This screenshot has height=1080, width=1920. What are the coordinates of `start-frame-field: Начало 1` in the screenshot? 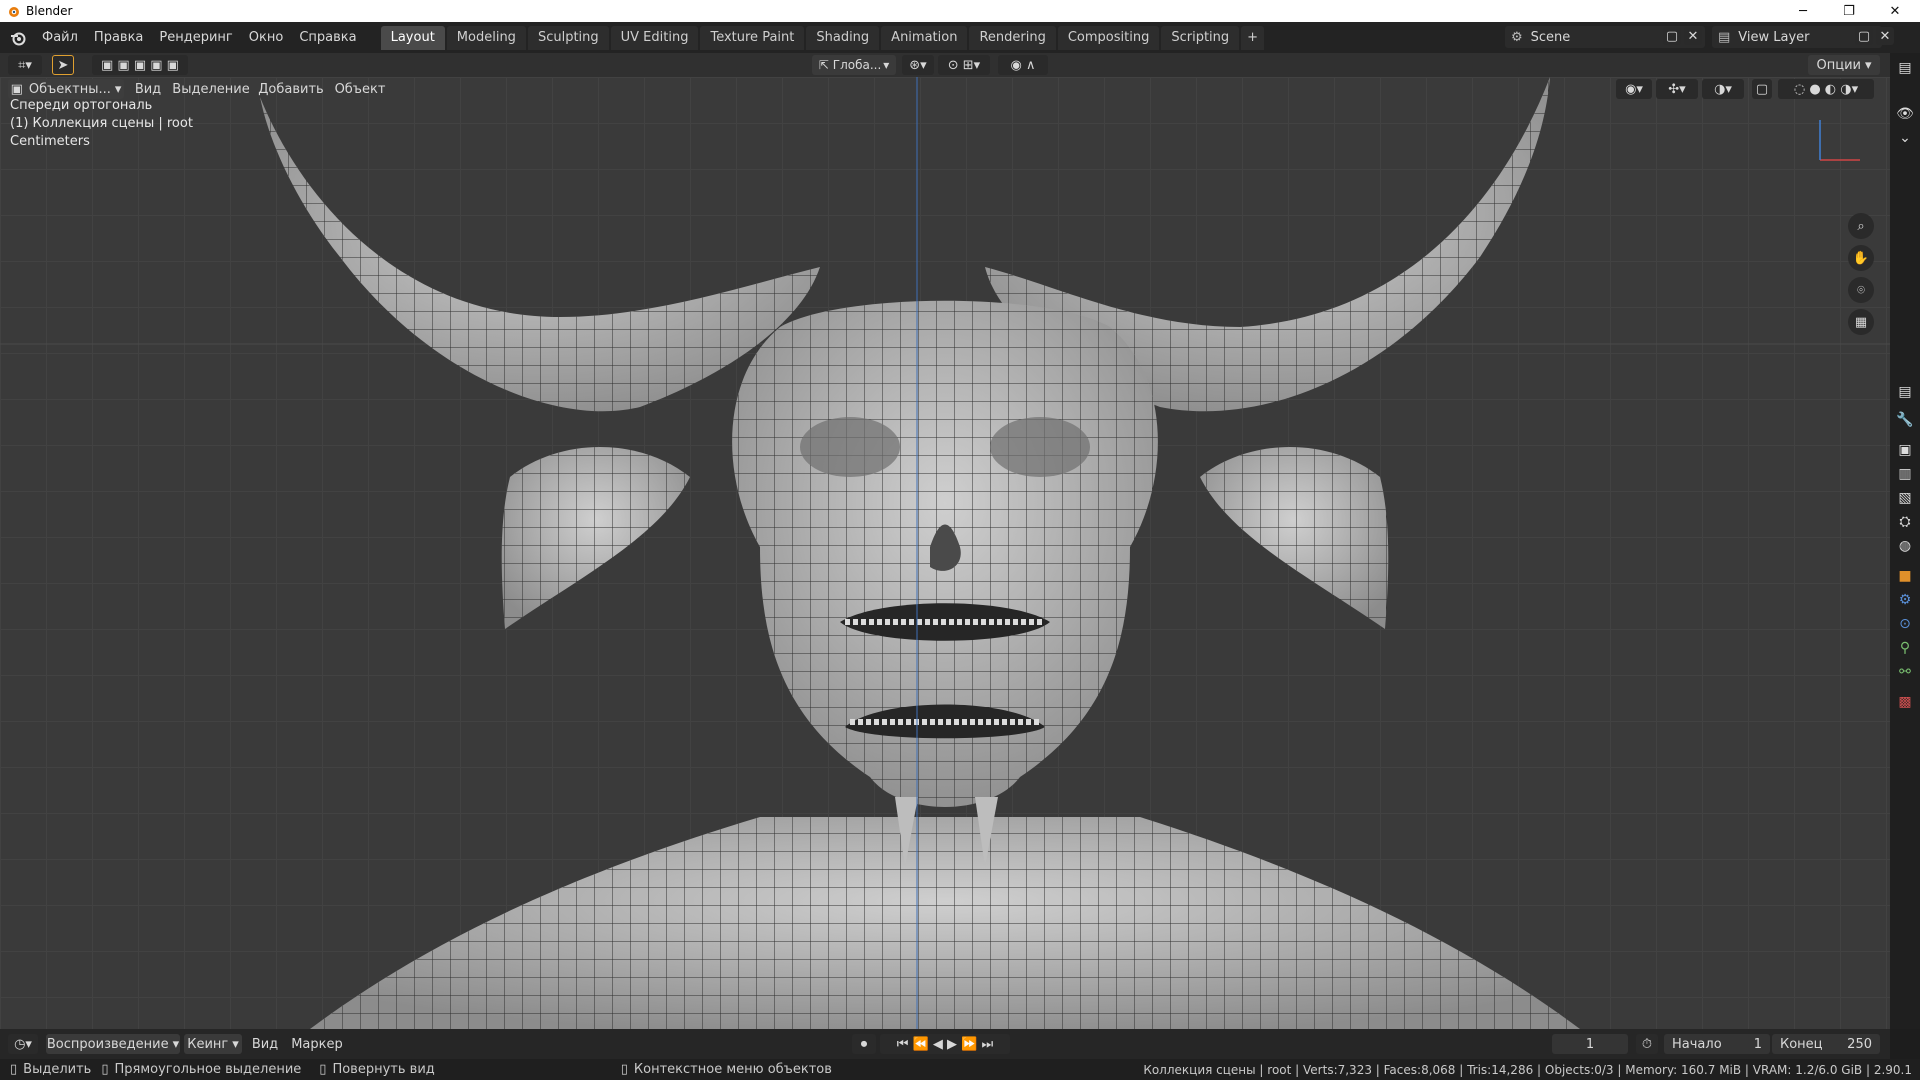 It's located at (1717, 1044).